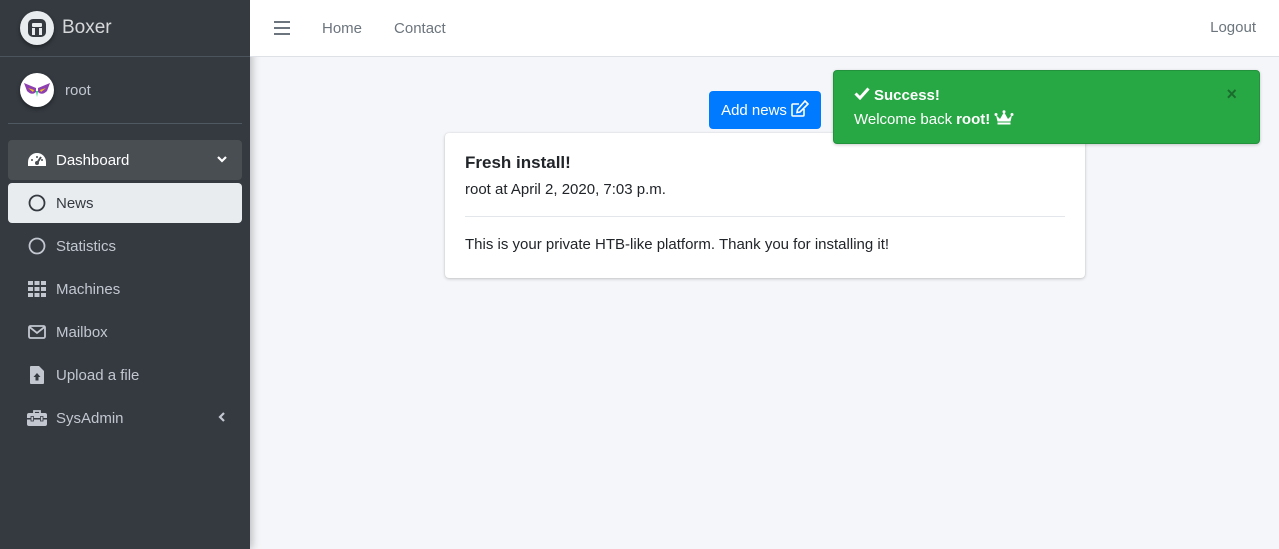  I want to click on nav-home-link: Home, so click(342, 28).